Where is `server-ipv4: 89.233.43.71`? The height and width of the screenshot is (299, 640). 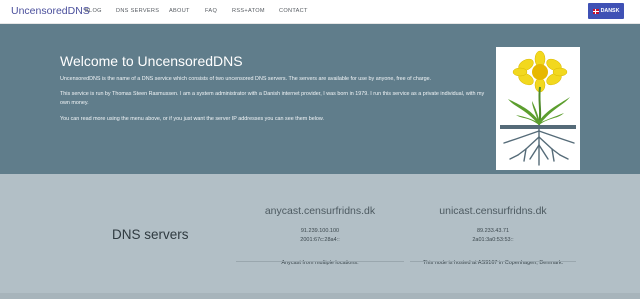
server-ipv4: 89.233.43.71 is located at coordinates (493, 231).